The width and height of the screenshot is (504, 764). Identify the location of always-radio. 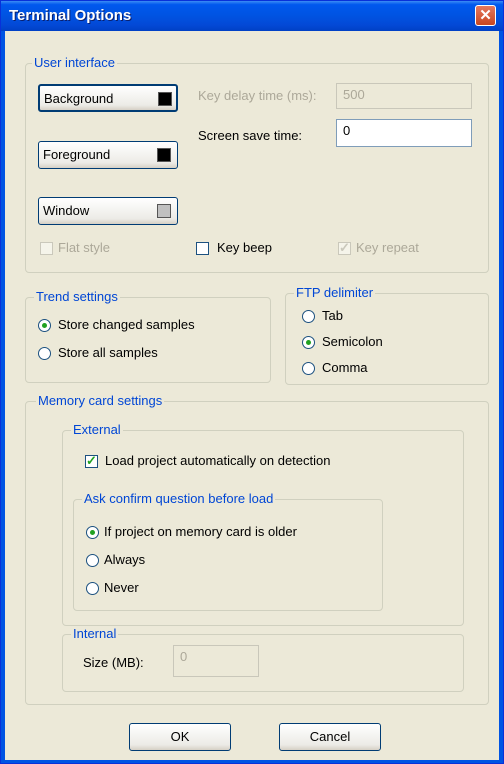
(92, 560).